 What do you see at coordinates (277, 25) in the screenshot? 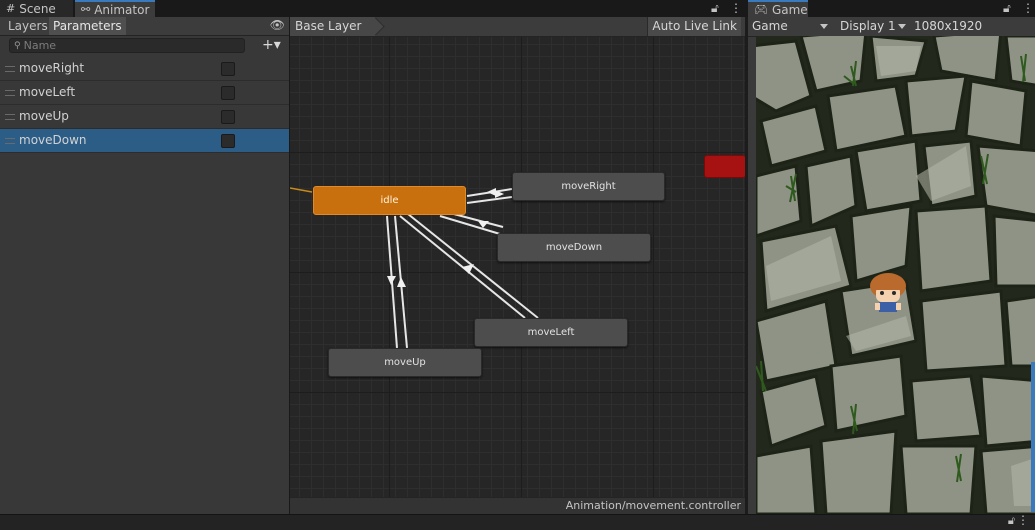
I see `eye-icon: 👁︎` at bounding box center [277, 25].